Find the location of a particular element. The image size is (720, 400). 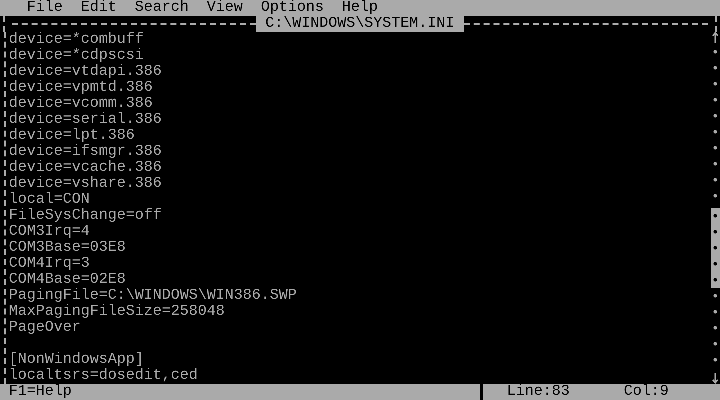

text-line: device=vshare.386 is located at coordinates (85, 183).